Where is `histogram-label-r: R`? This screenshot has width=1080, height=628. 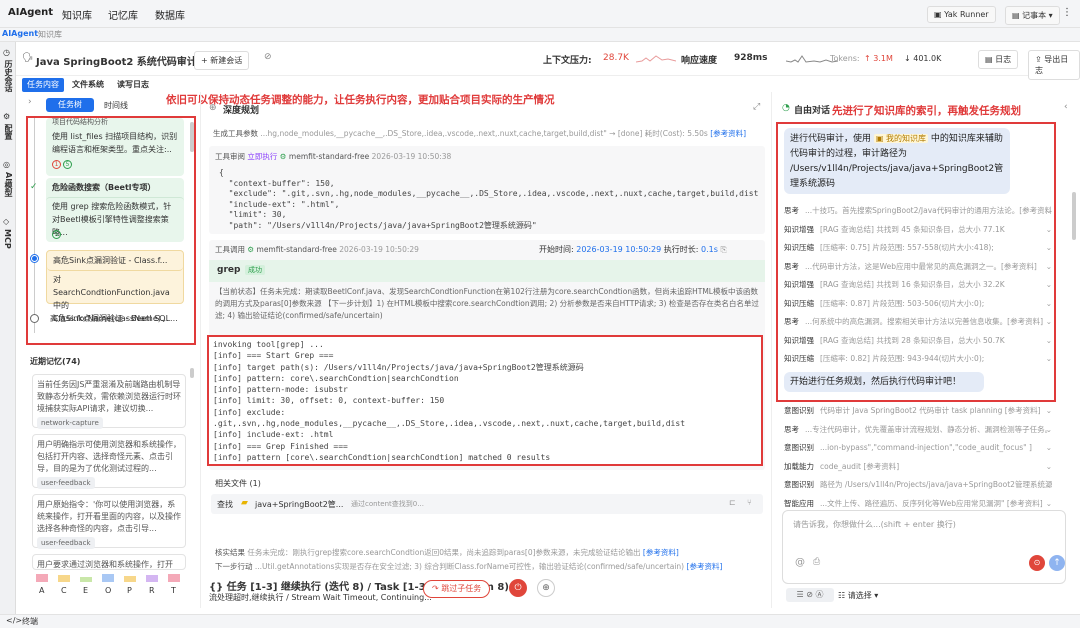
histogram-label-r: R is located at coordinates (152, 590).